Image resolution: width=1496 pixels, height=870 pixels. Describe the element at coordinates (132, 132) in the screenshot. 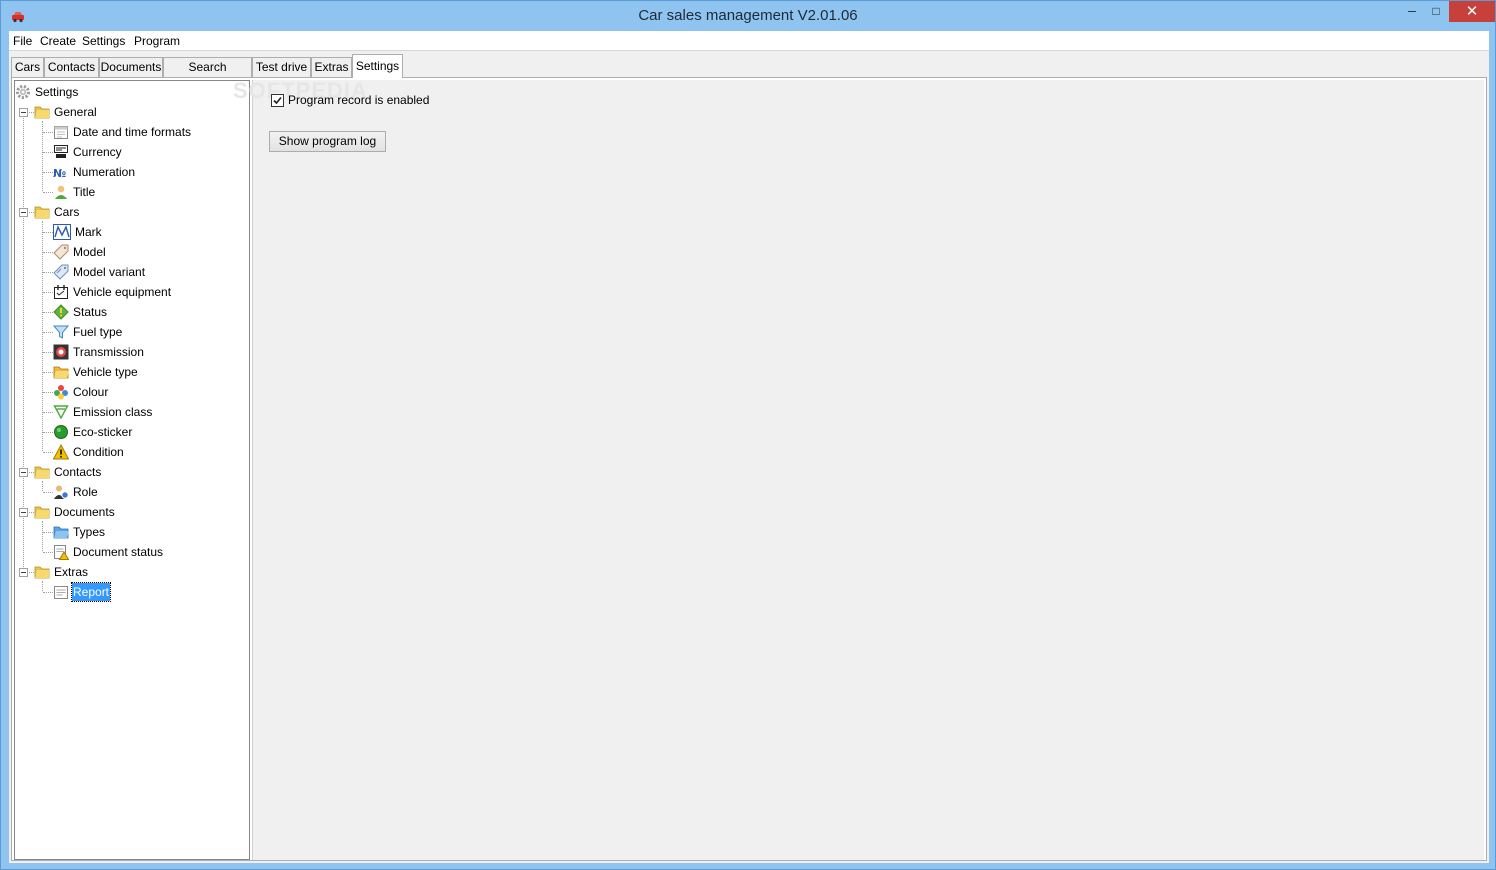

I see `tree-item-label: Date and time formats` at that location.